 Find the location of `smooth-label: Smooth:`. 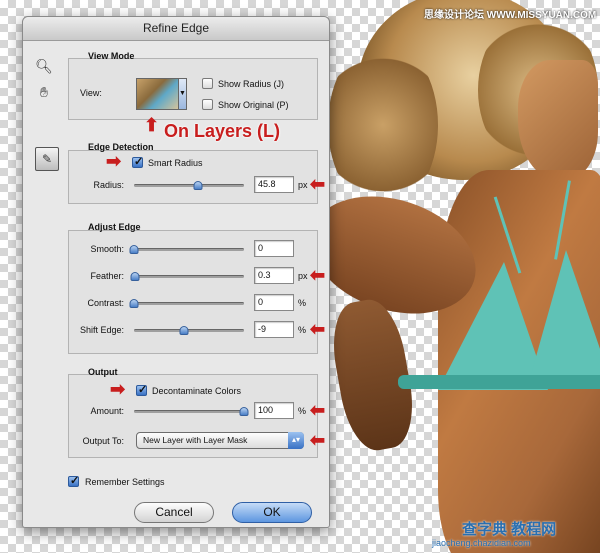

smooth-label: Smooth: is located at coordinates (107, 249).